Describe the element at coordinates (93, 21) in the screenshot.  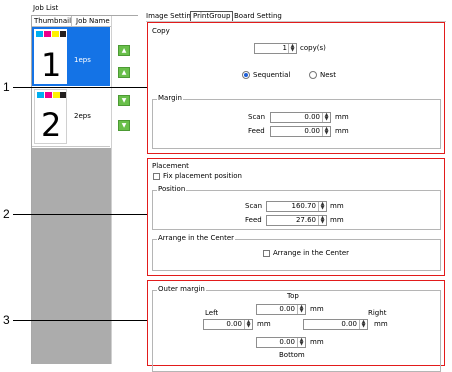
I see `column-job-name: Job Name` at that location.